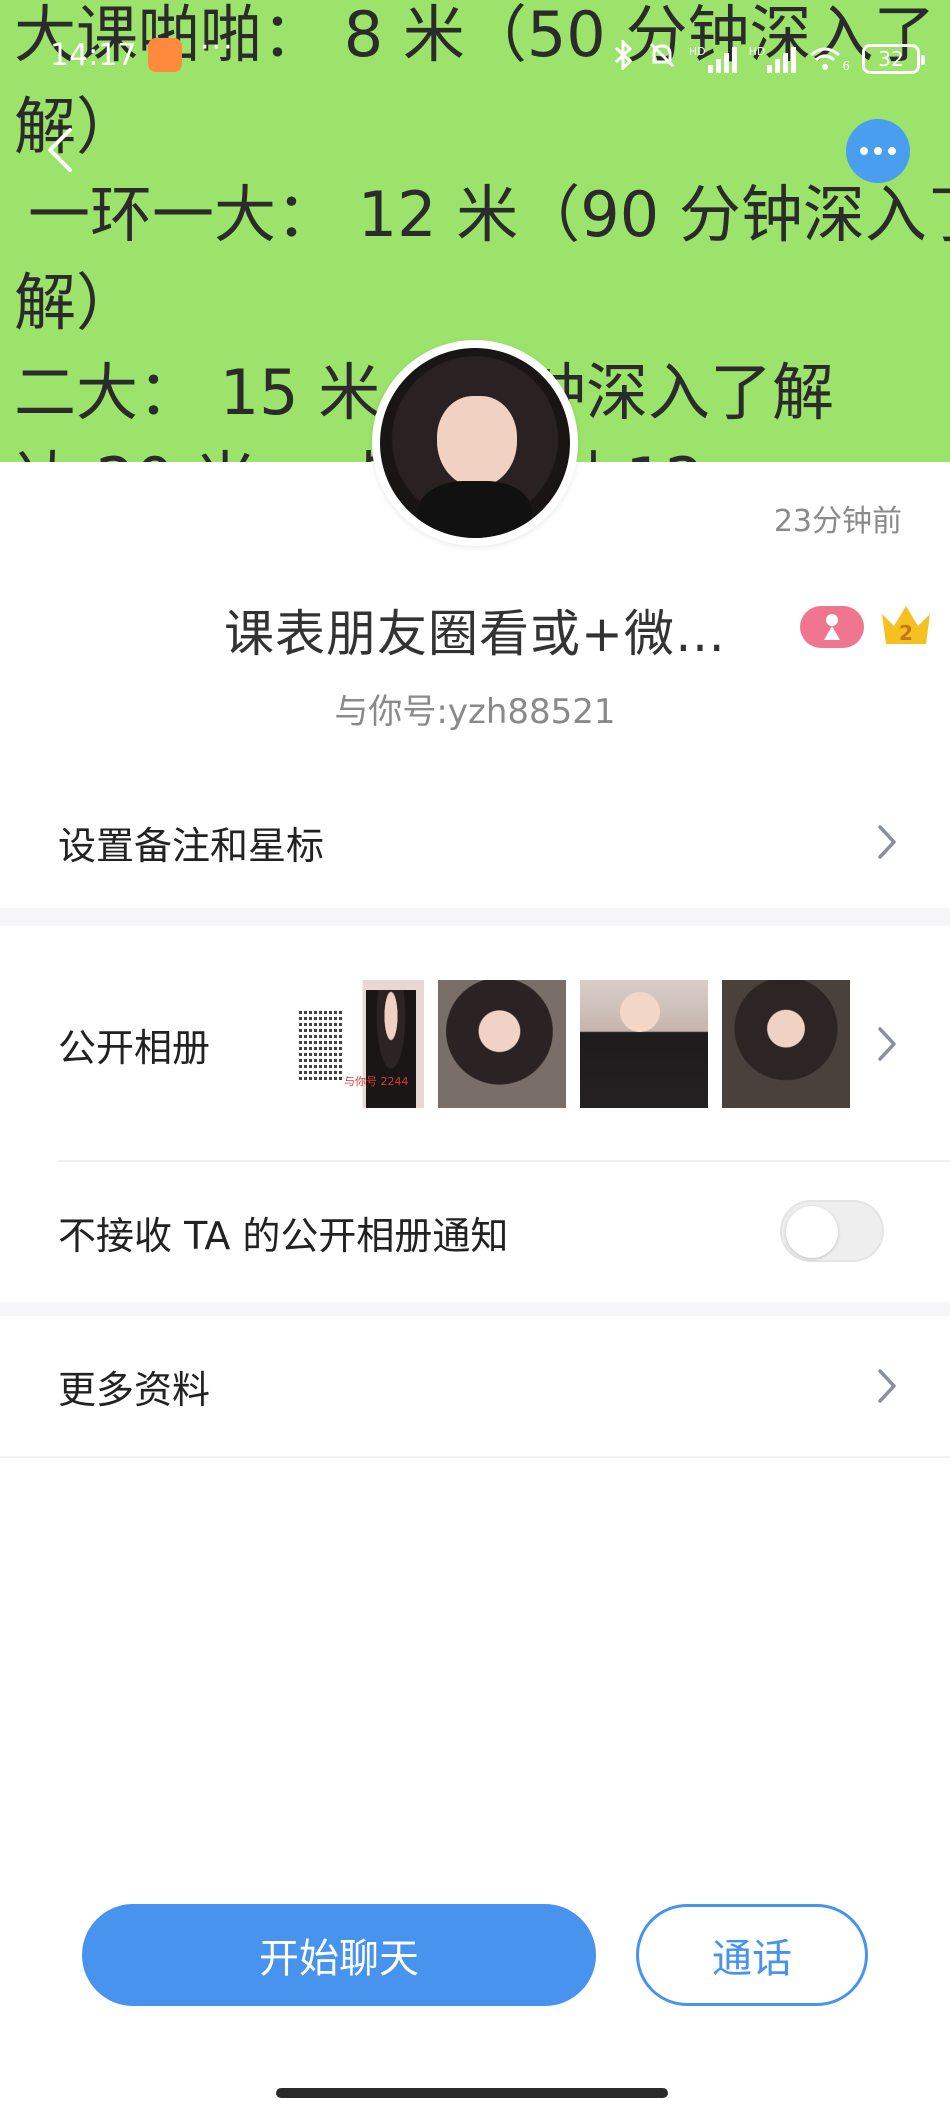 This screenshot has height=2114, width=950. I want to click on public-album-label: 公开相册, so click(134, 1047).